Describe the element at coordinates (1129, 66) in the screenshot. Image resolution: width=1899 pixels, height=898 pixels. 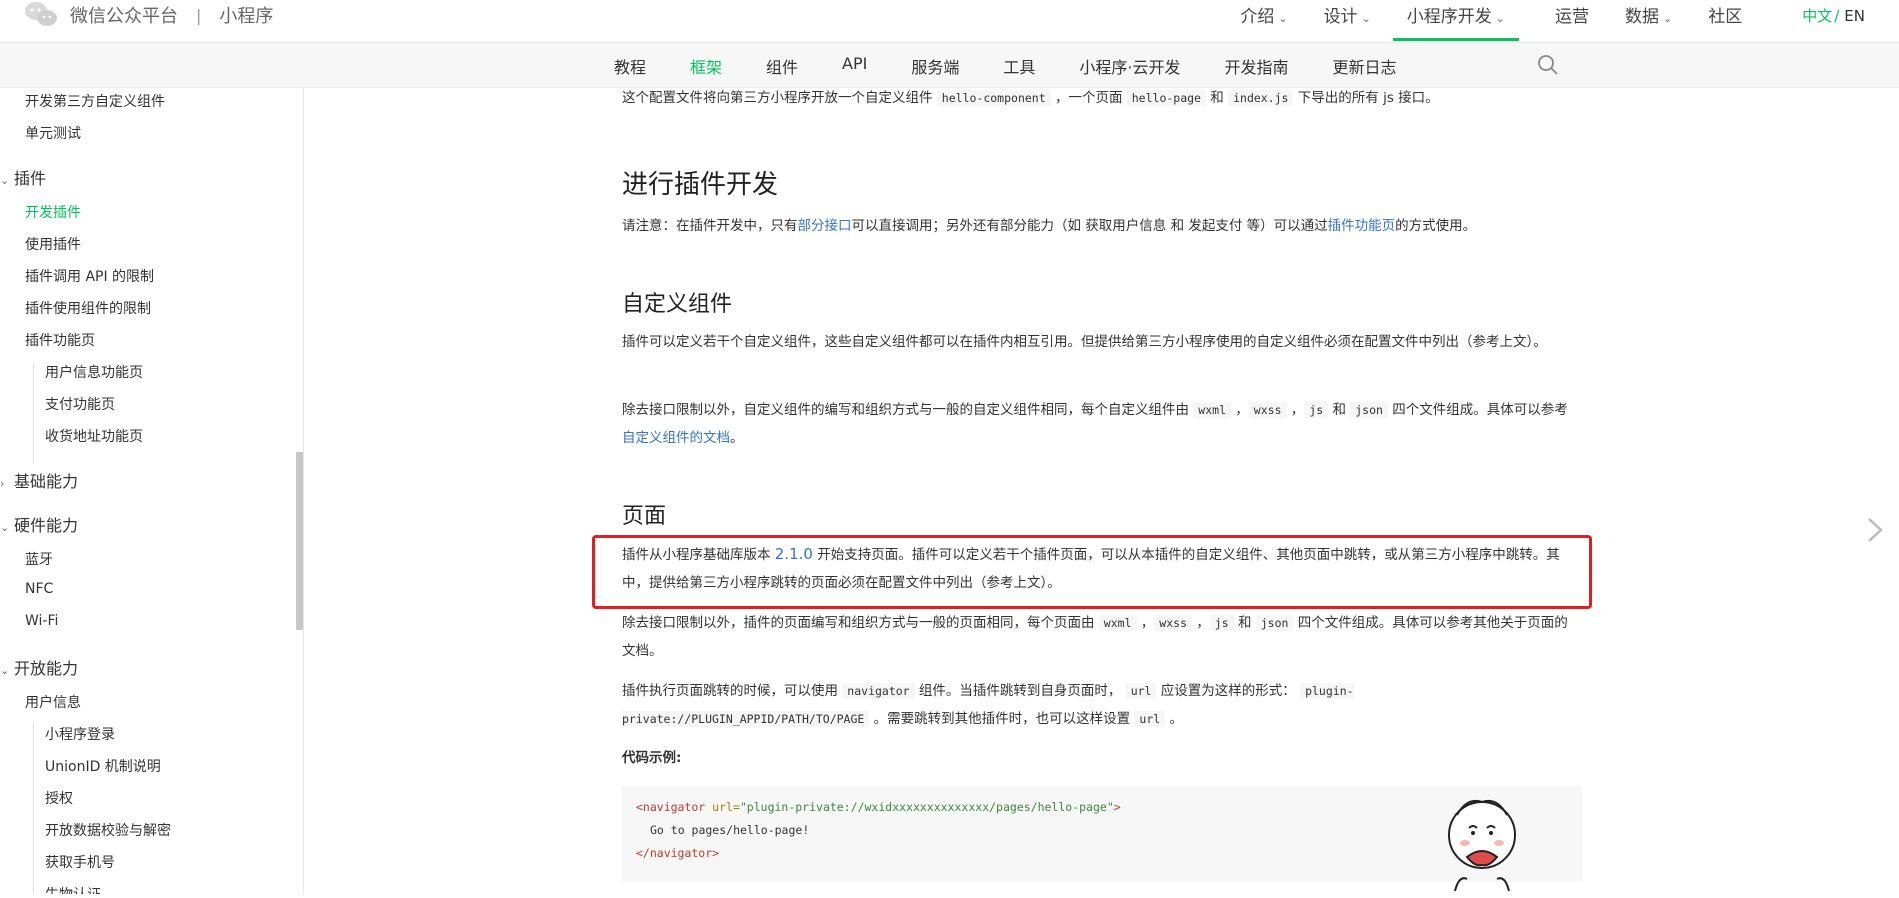
I see `sub-nav-cloud: 小程序·云开发` at that location.